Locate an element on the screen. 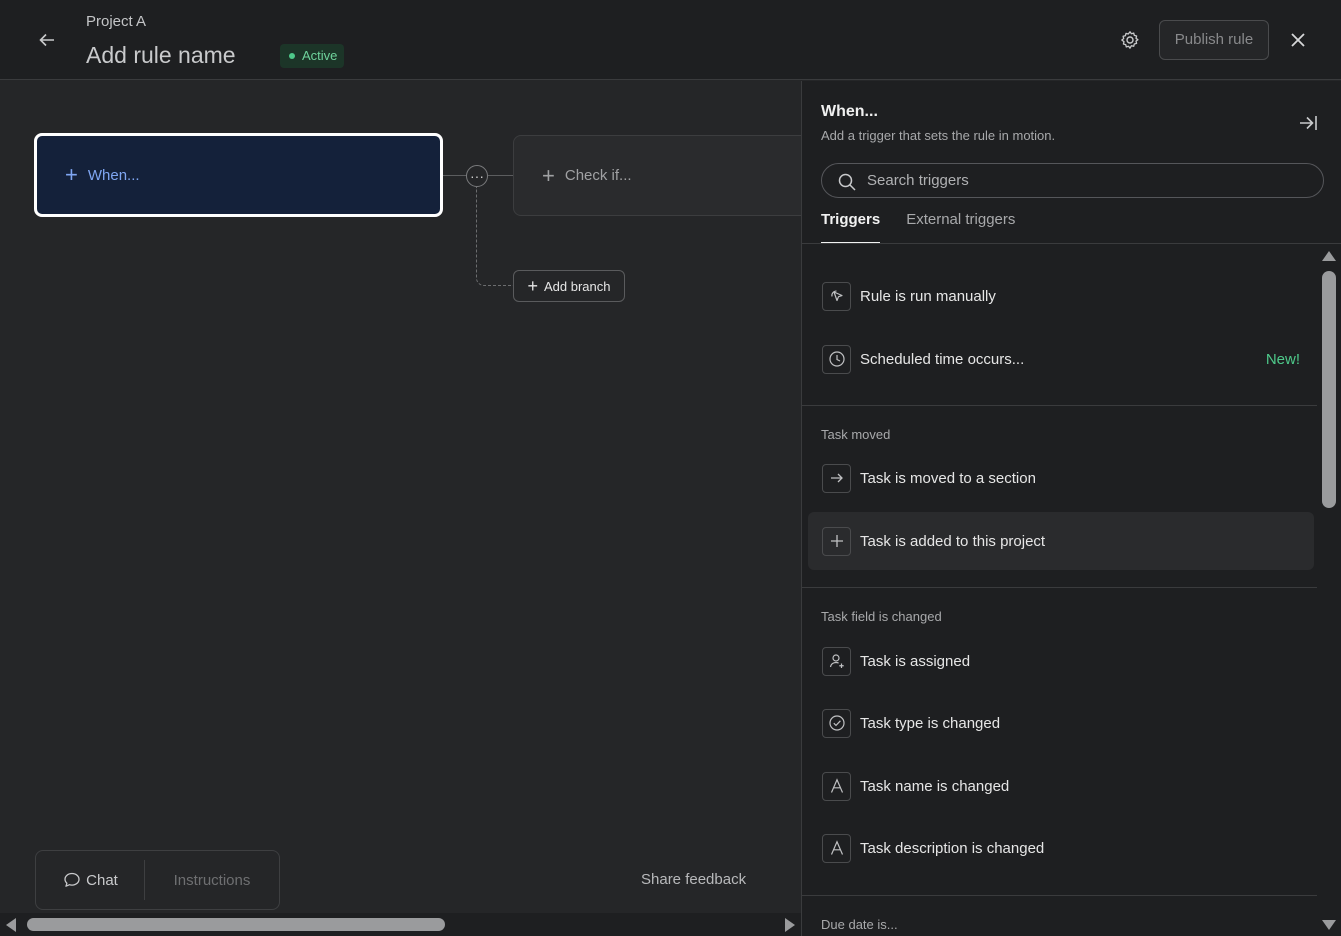 The image size is (1341, 936). trigger-item-task-name-changed: Task name is changed is located at coordinates (1061, 786).